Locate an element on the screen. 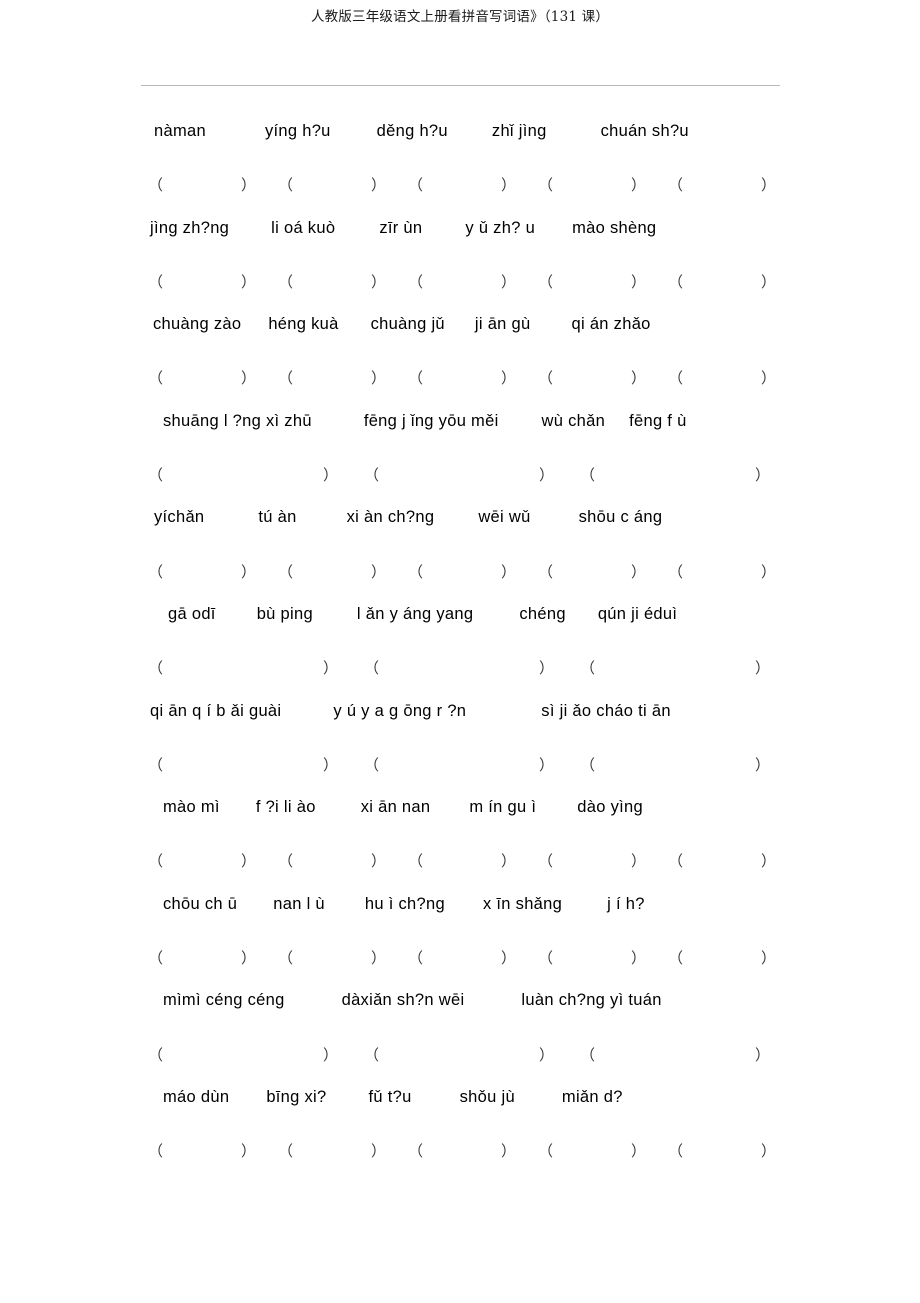  pinyin-item: dào yìng is located at coordinates (610, 807).